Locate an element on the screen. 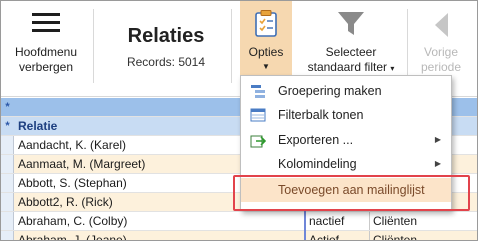  page-title: Relaties is located at coordinates (166, 36).